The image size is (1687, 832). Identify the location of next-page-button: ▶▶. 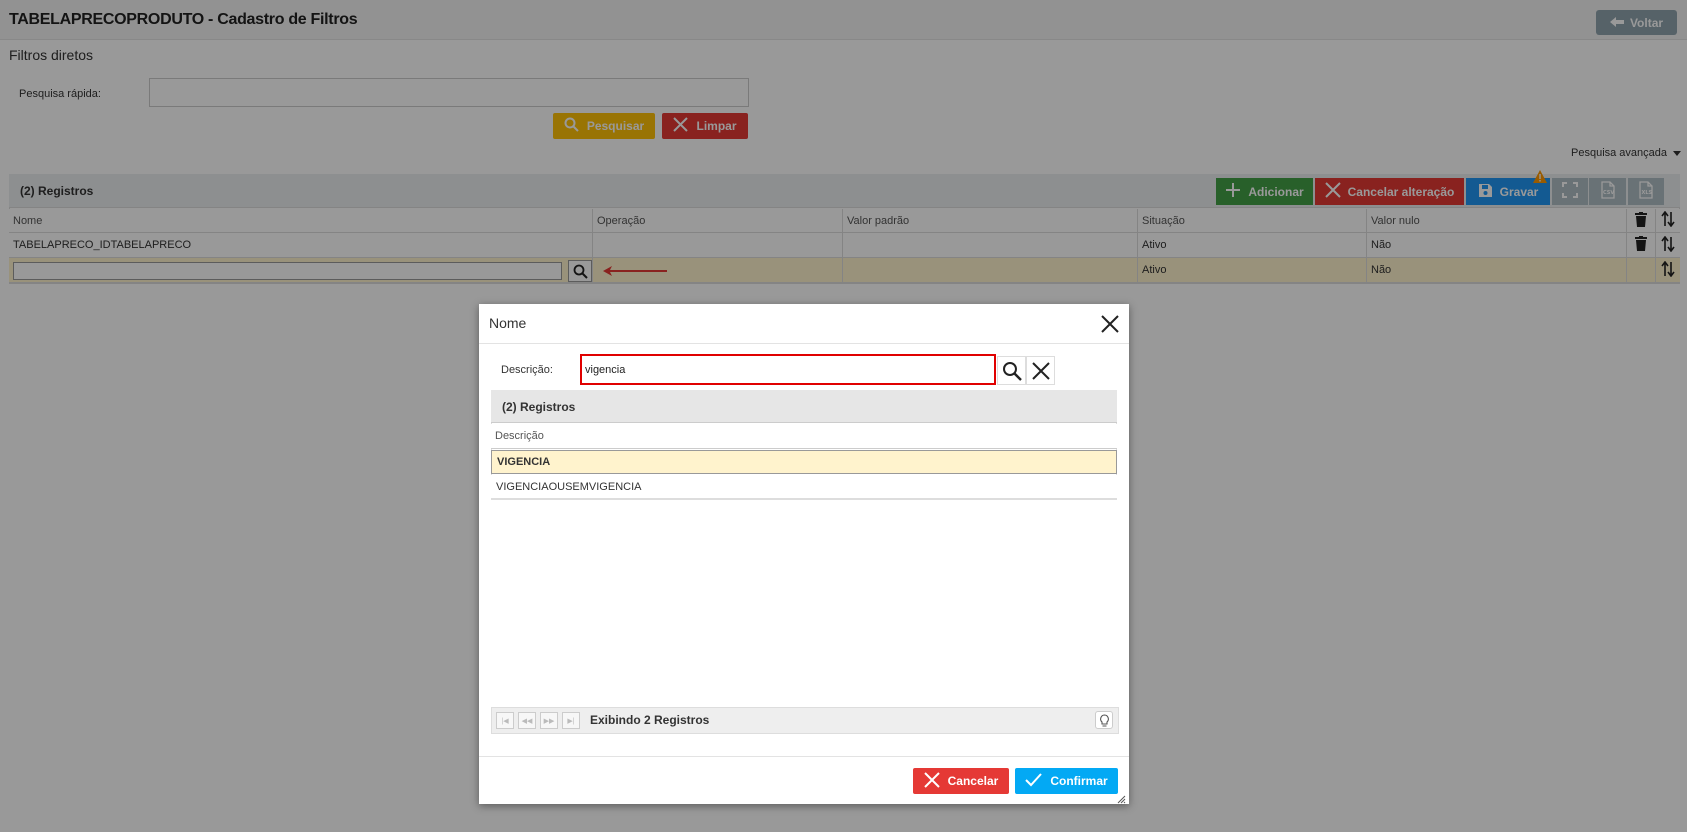
(549, 720).